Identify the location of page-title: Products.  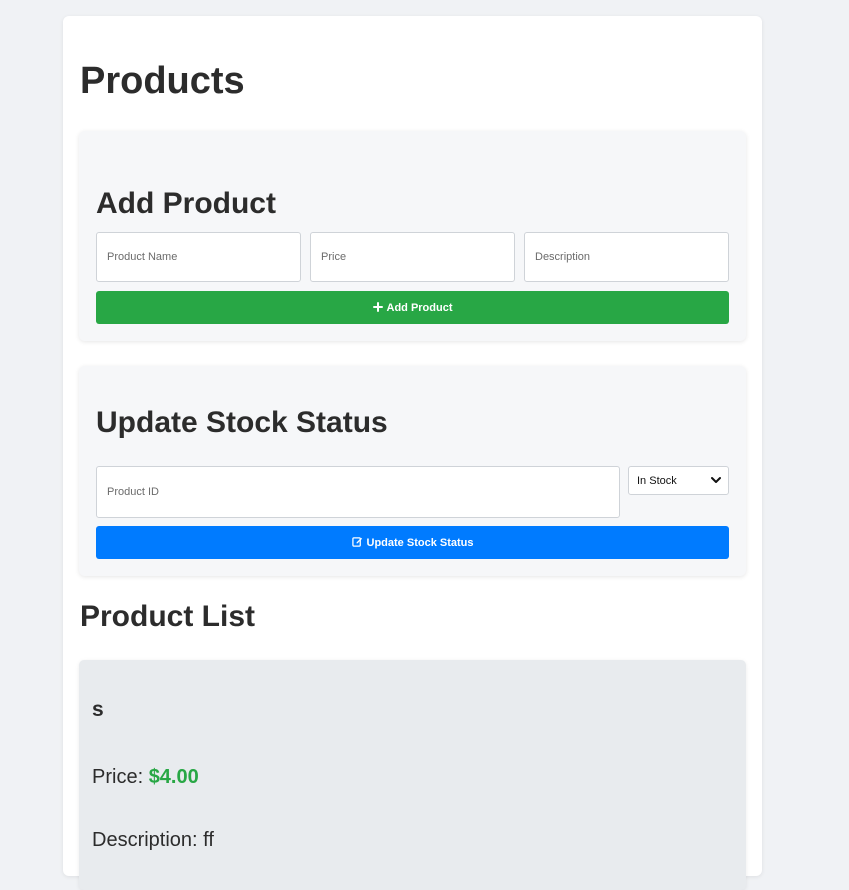
(162, 81).